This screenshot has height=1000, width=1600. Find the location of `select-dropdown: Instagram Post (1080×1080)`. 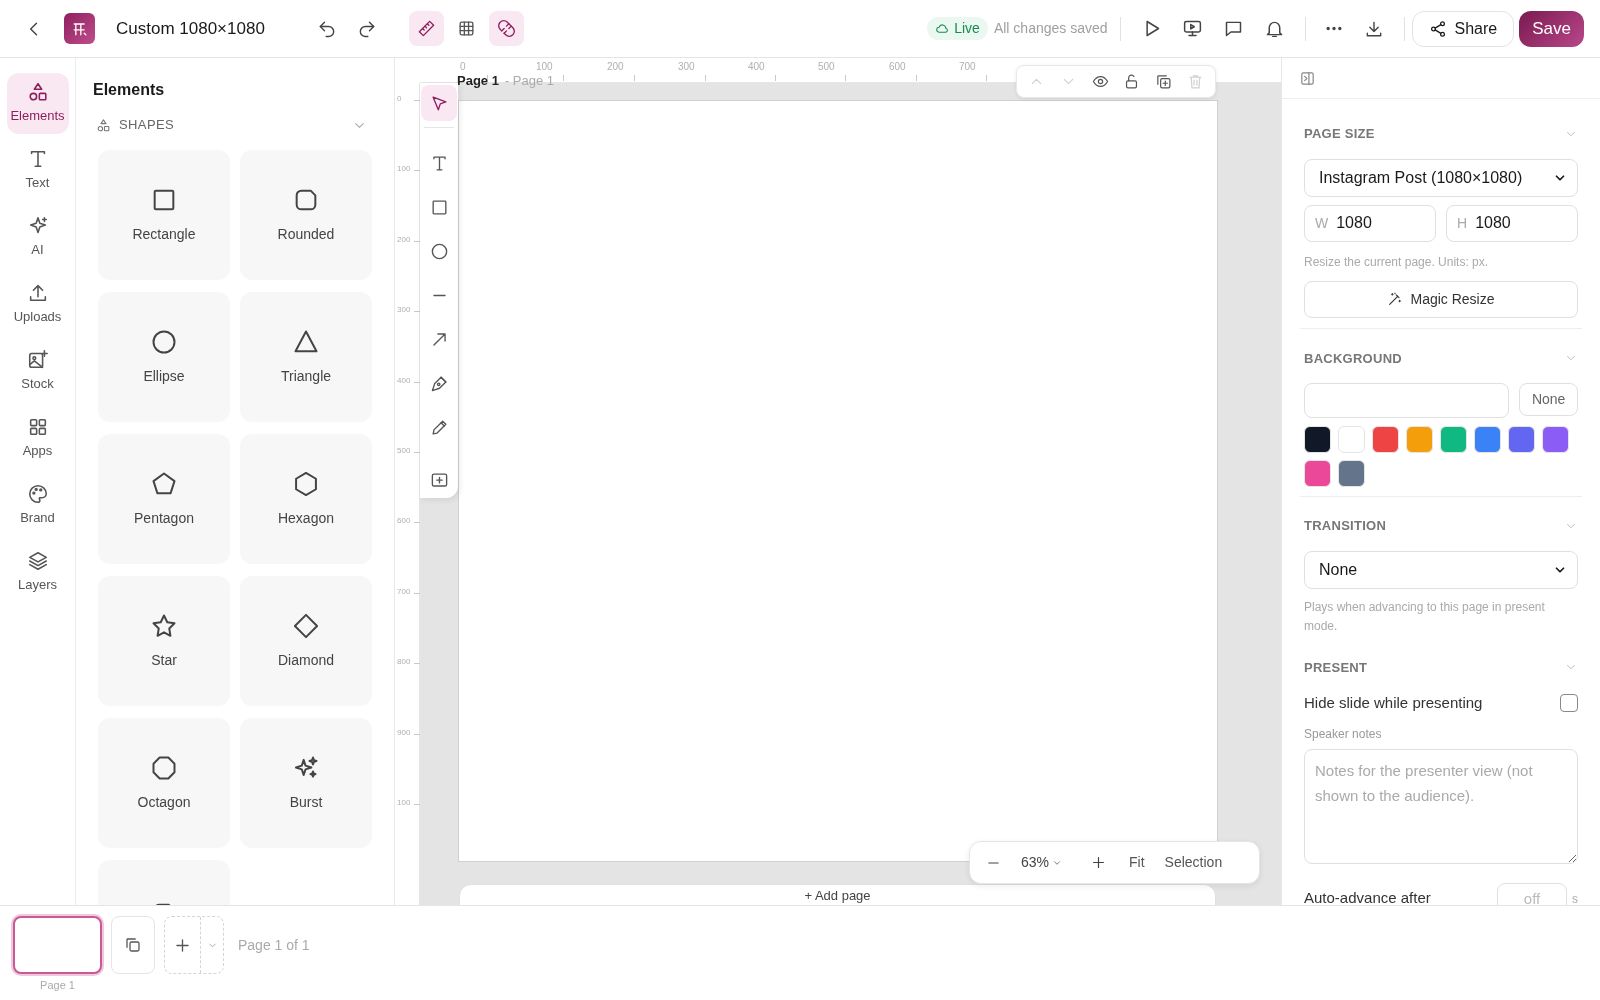

select-dropdown: Instagram Post (1080×1080) is located at coordinates (1441, 177).